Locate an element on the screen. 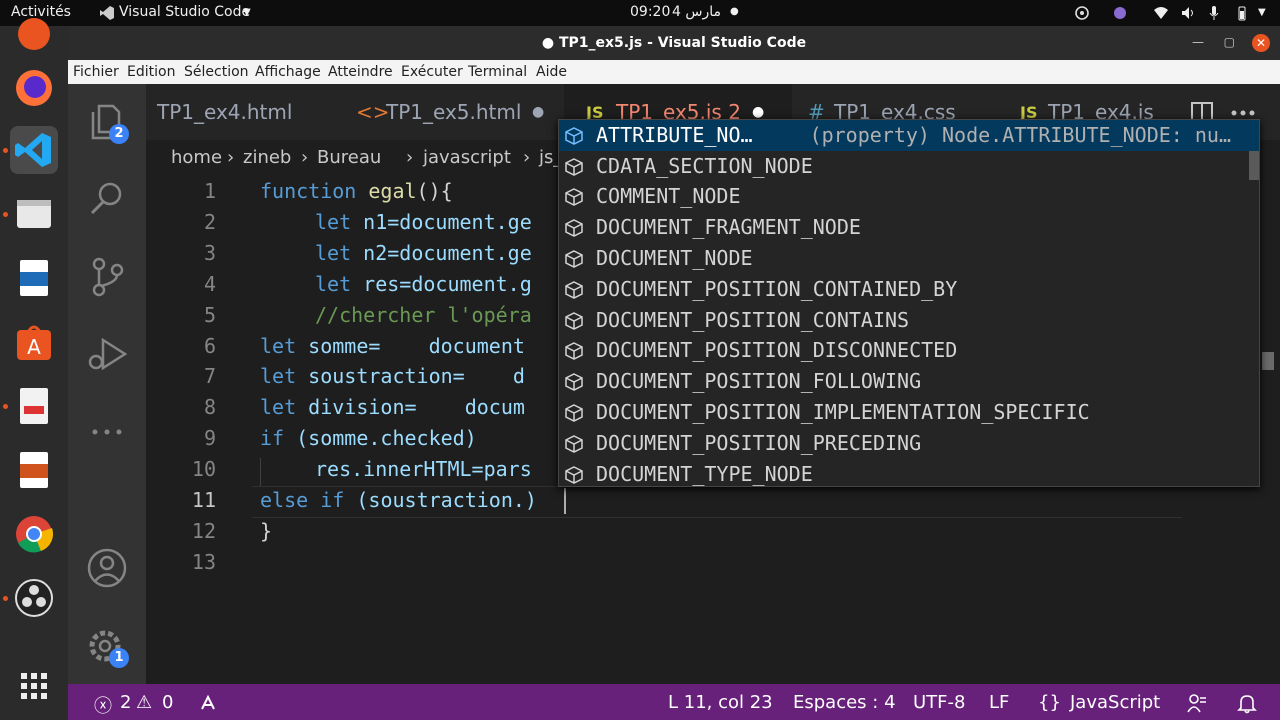  menu-aide: Aide is located at coordinates (551, 72).